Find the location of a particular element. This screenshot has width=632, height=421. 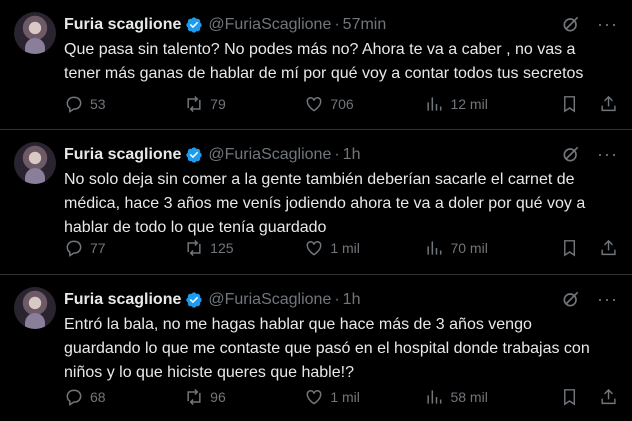

views-button: 70 mil is located at coordinates (491, 248).